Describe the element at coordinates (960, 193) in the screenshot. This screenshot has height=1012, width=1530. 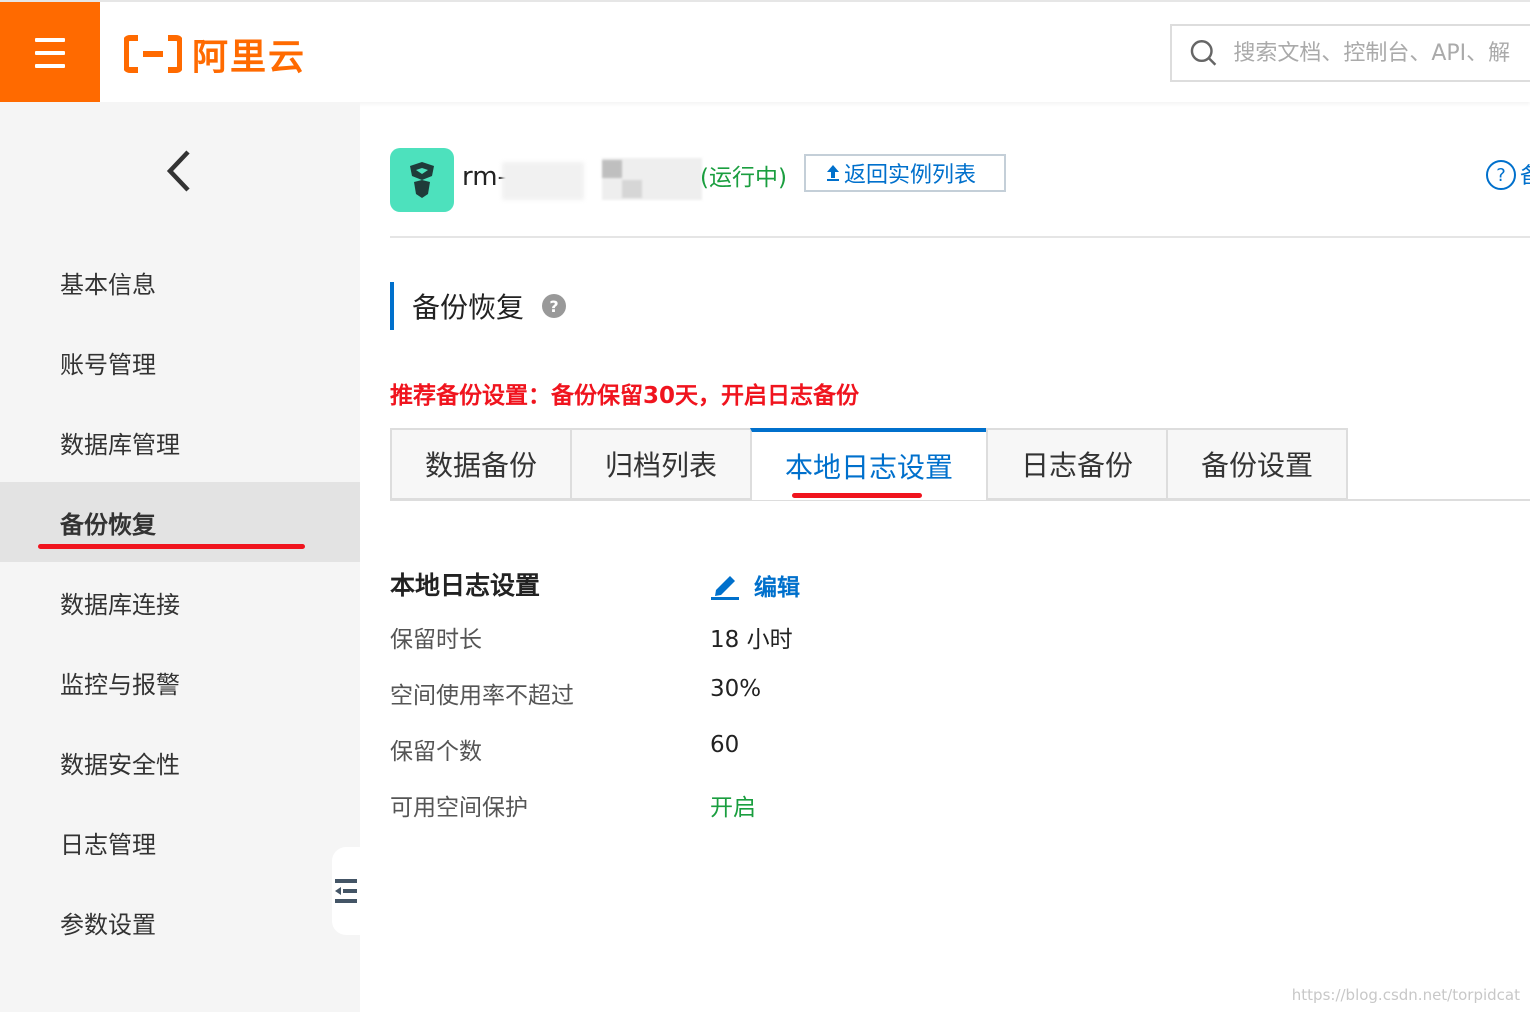
I see `instance-header: rm- (运行中) 返回实例列表 ? 备` at that location.